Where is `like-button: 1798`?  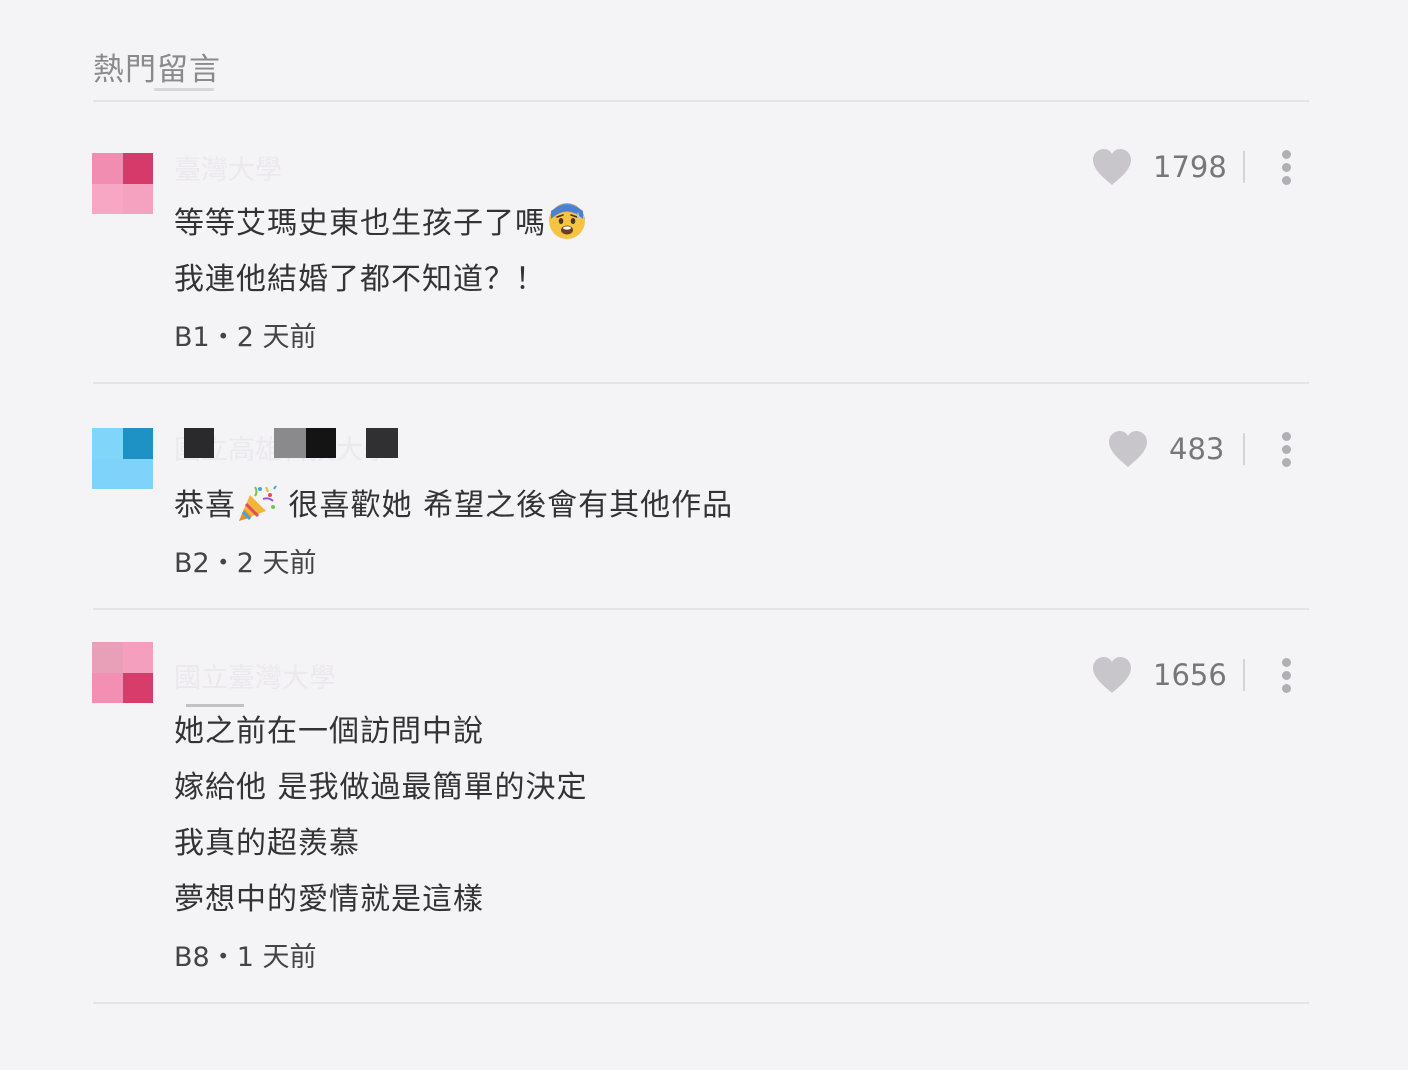
like-button: 1798 is located at coordinates (1159, 167).